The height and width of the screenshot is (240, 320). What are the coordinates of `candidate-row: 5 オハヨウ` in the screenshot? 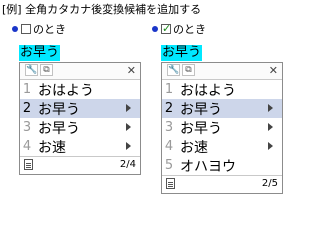 It's located at (222, 165).